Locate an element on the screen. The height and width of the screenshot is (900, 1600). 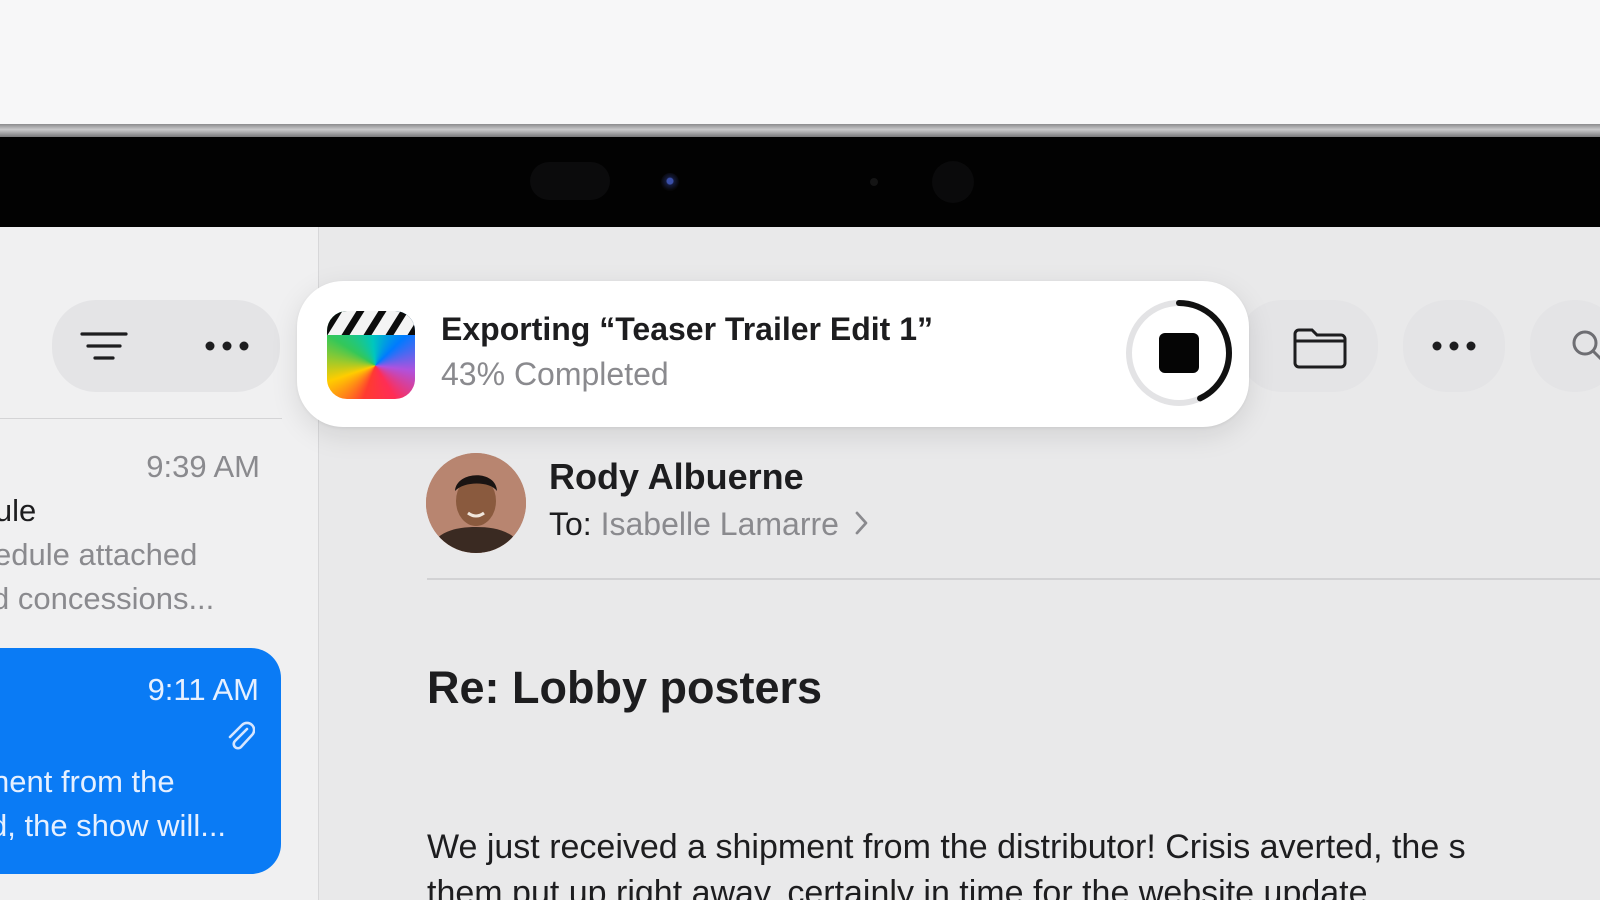
recipient-line: To: Isabelle Lamarre is located at coordinates (709, 525).